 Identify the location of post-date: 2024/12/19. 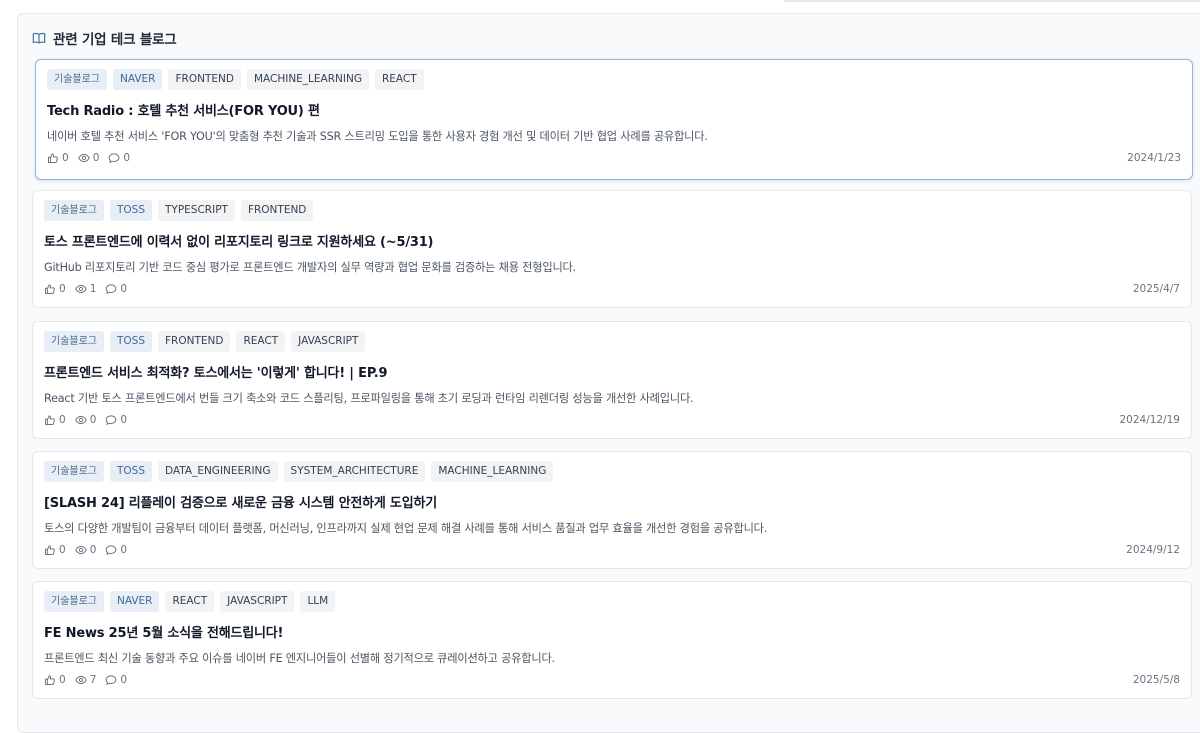
(1149, 420).